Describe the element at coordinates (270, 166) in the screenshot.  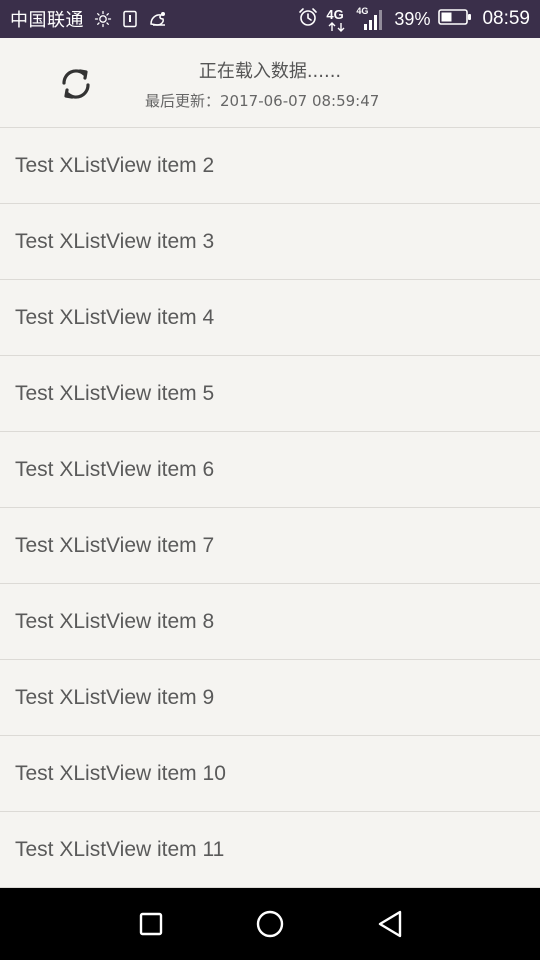
I see `list-item: Test XListView item 2` at that location.